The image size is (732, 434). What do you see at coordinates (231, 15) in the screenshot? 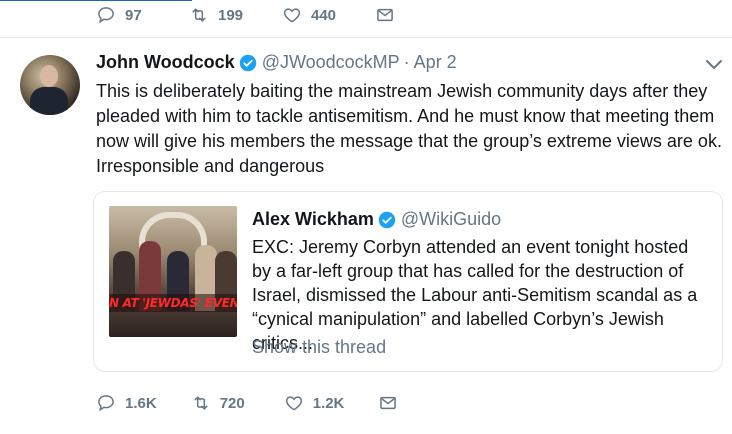
I see `retweet-count: 199` at bounding box center [231, 15].